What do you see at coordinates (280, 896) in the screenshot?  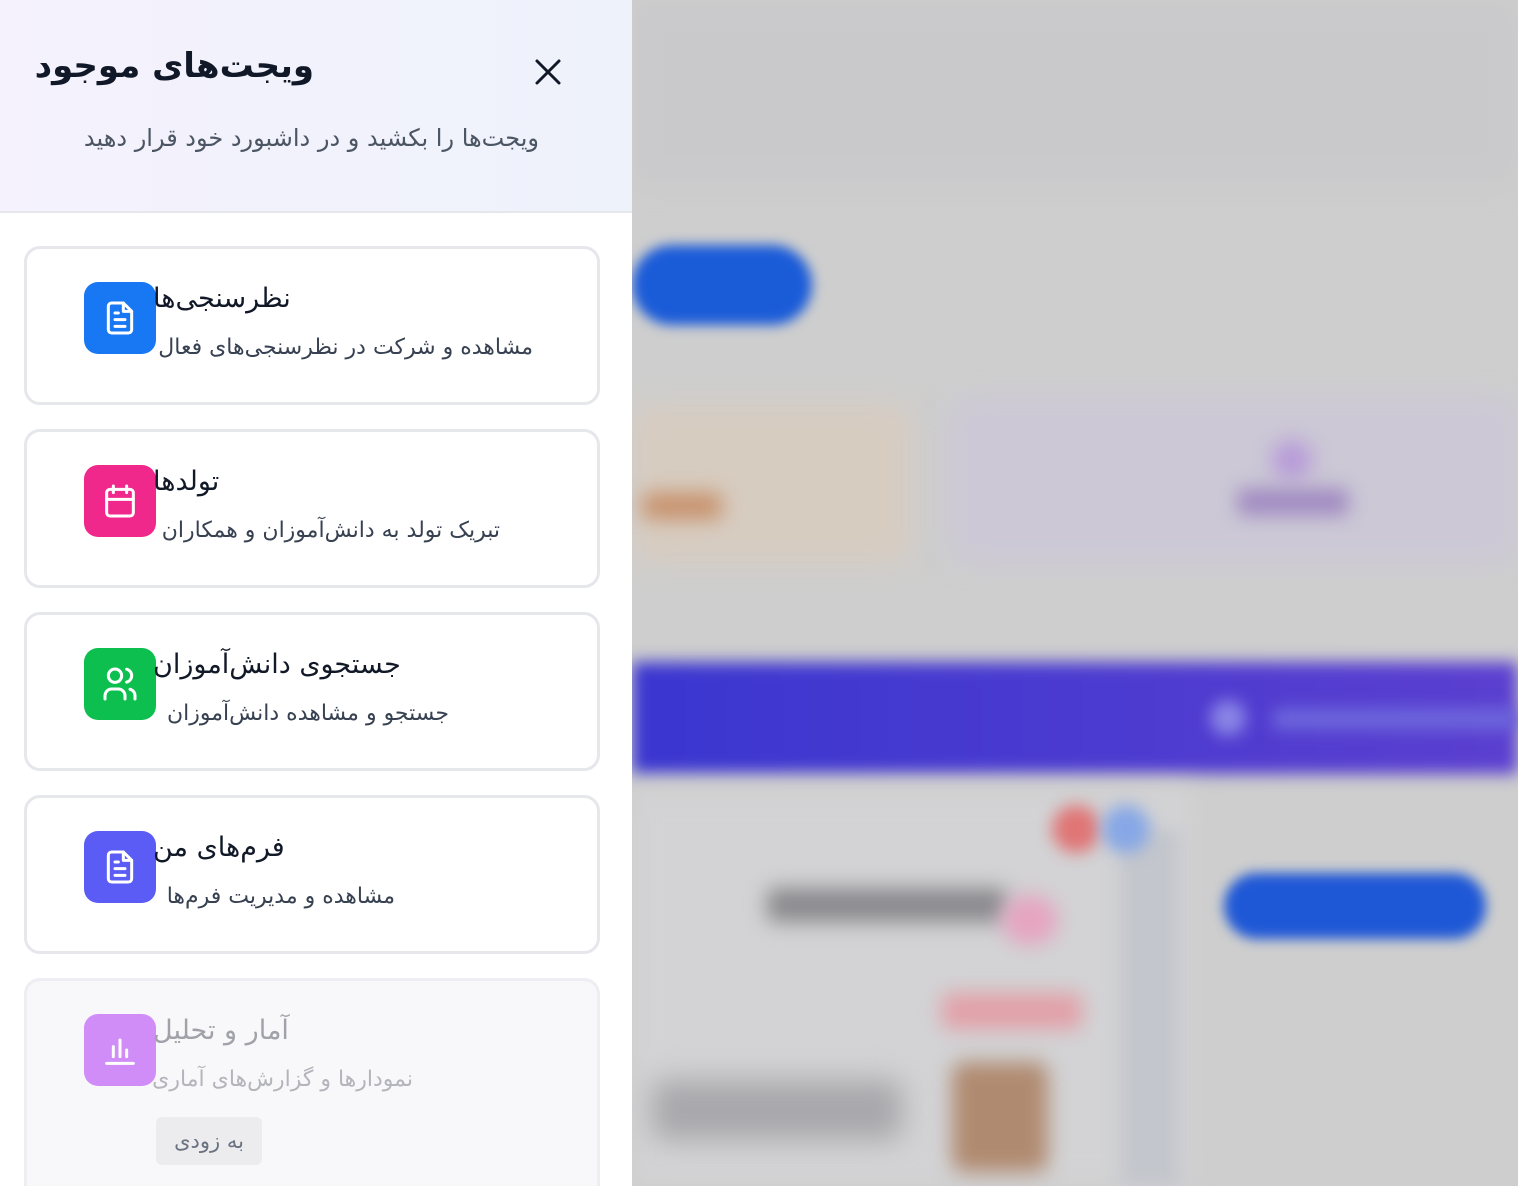 I see `widget-description: مشاهده و مدیریت فرم‌ها` at bounding box center [280, 896].